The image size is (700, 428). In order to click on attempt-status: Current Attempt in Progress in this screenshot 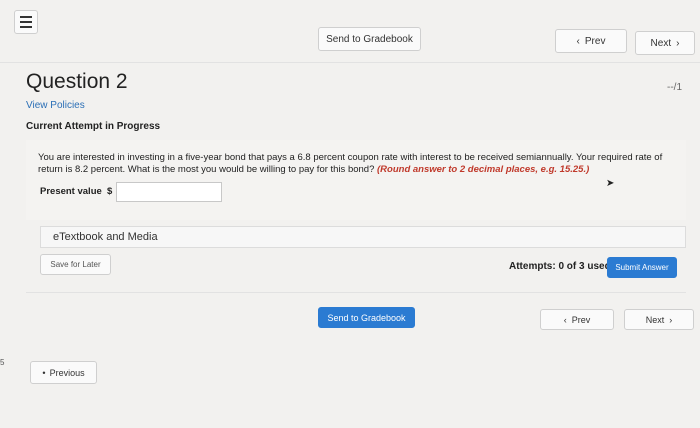, I will do `click(93, 126)`.